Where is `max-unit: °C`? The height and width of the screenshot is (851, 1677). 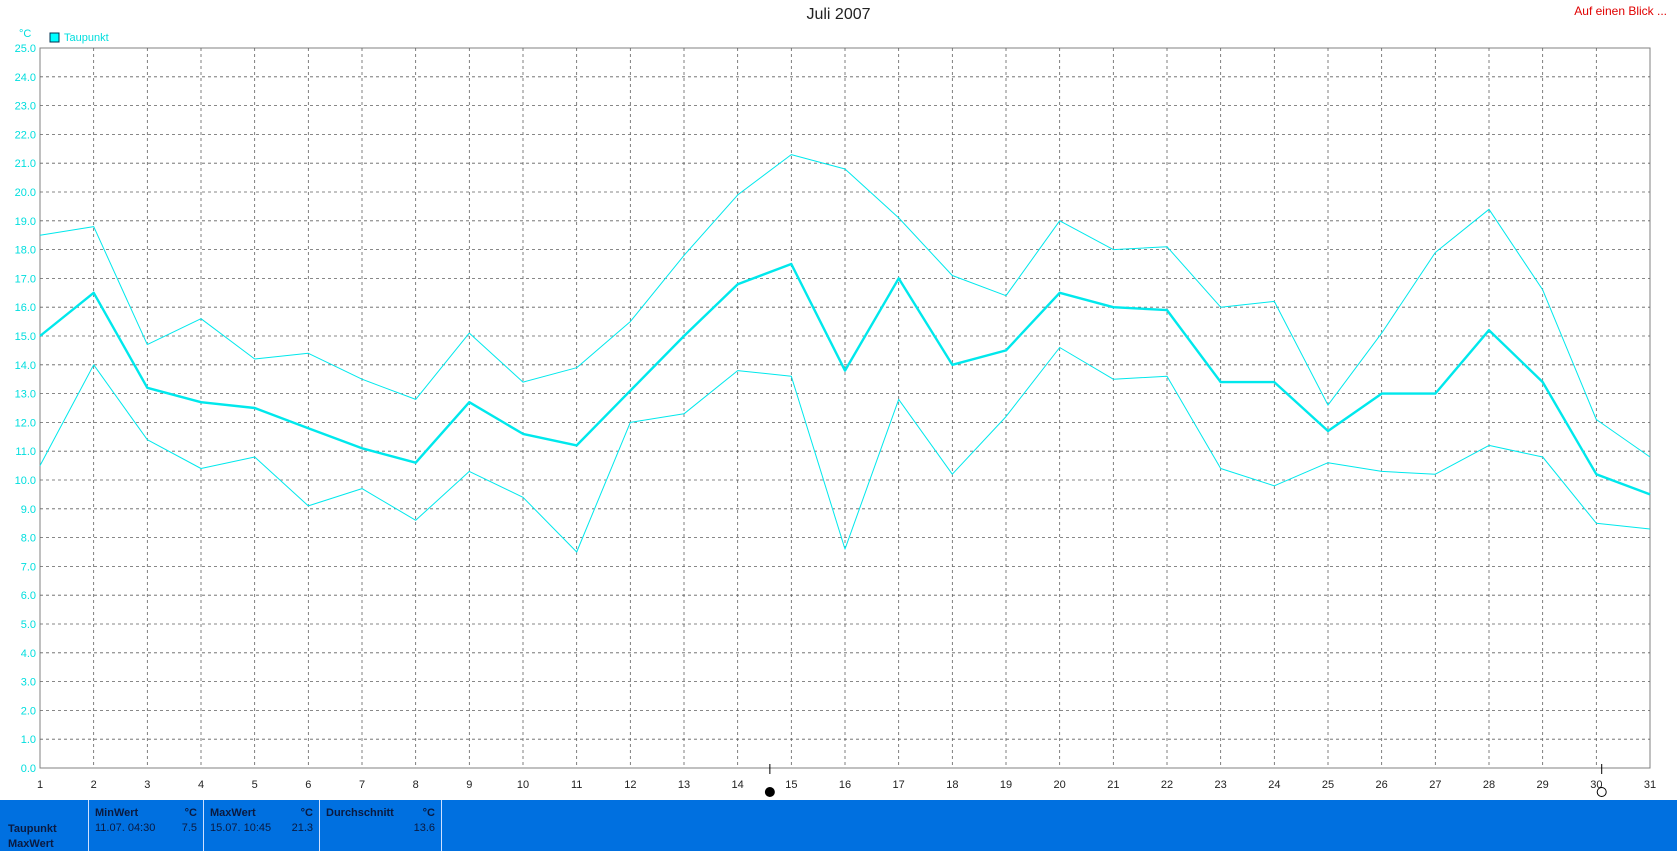 max-unit: °C is located at coordinates (306, 813).